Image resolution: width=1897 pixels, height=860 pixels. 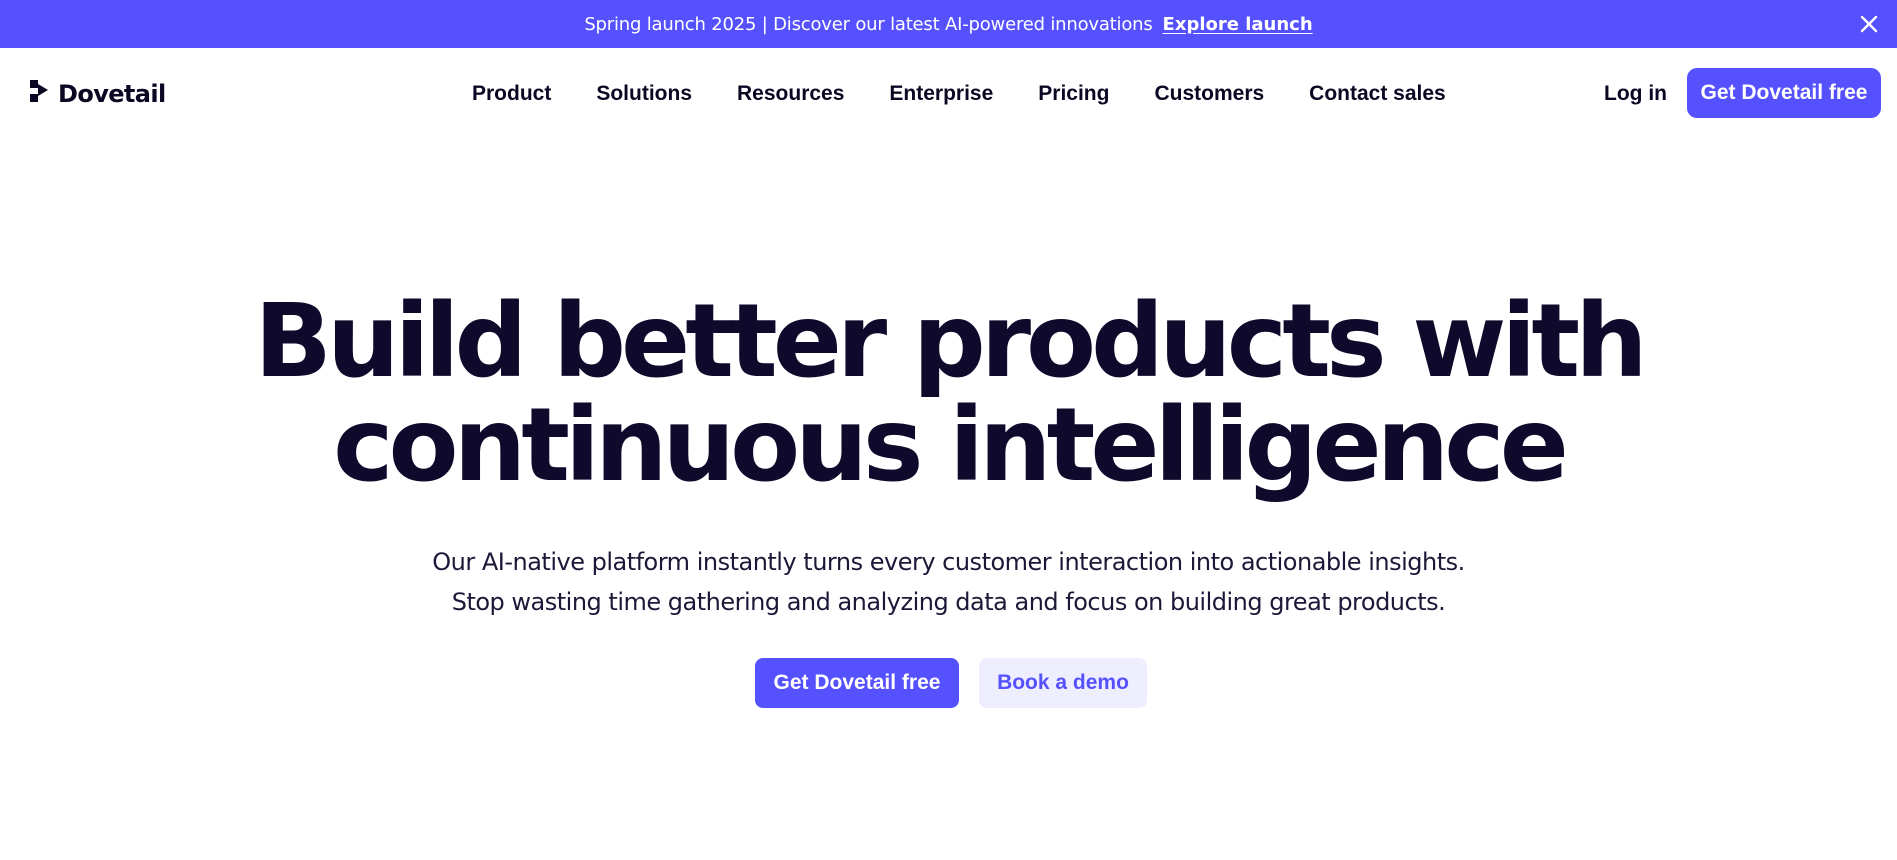 I want to click on dovetail-logo: Dovetail, so click(x=97, y=93).